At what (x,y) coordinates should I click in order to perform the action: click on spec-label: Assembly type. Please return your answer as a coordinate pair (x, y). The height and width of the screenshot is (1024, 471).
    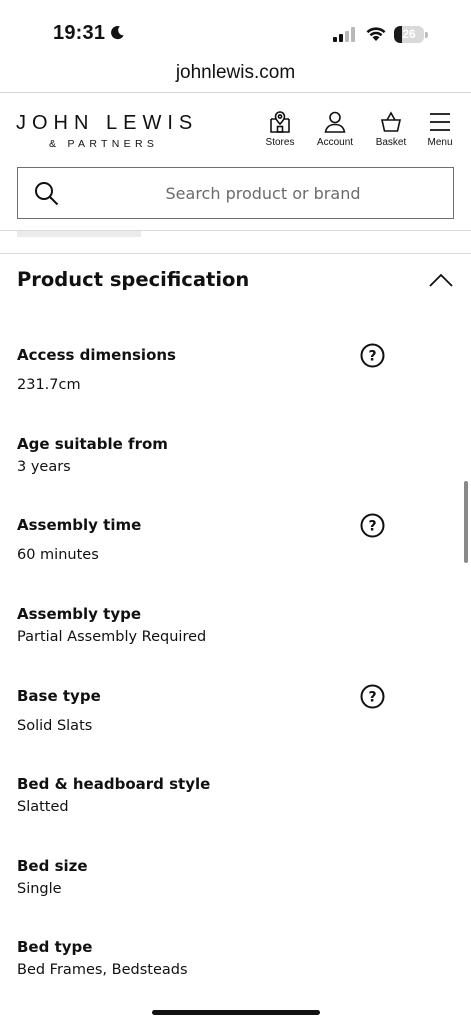
    Looking at the image, I should click on (79, 614).